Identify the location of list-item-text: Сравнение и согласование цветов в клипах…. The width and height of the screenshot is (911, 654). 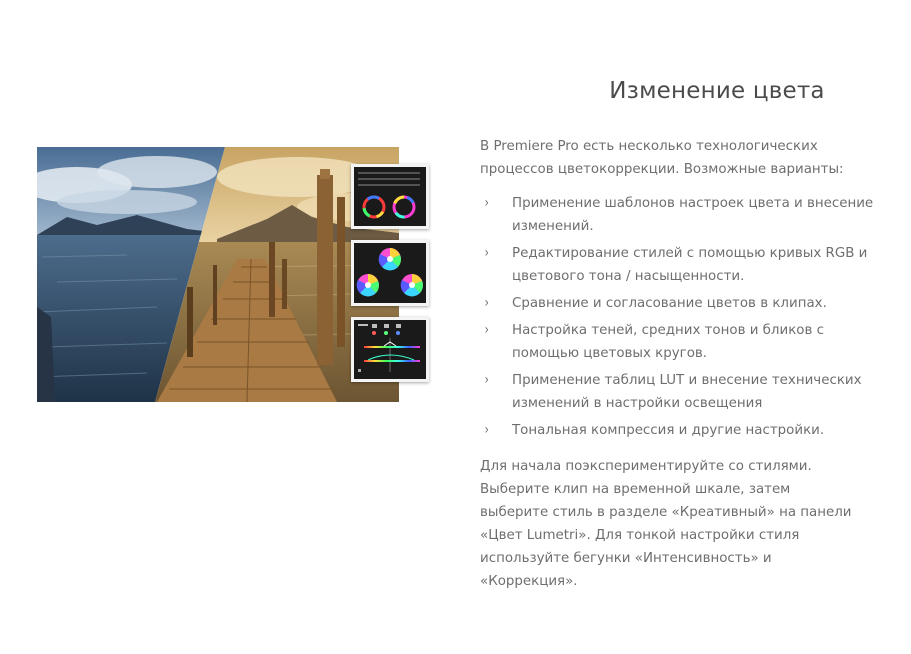
(669, 303).